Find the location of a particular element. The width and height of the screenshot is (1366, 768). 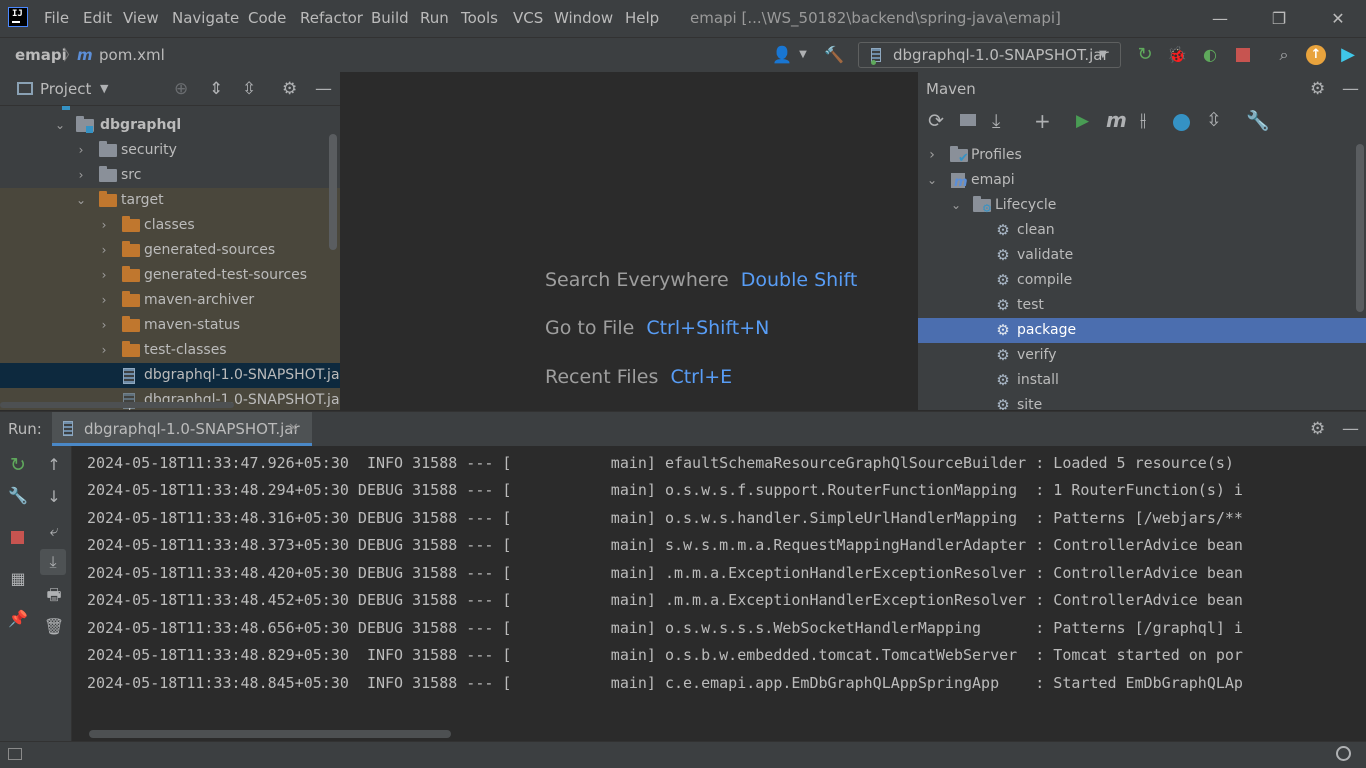

maven-row-profiles: › ✔ Profiles is located at coordinates (1142, 155).